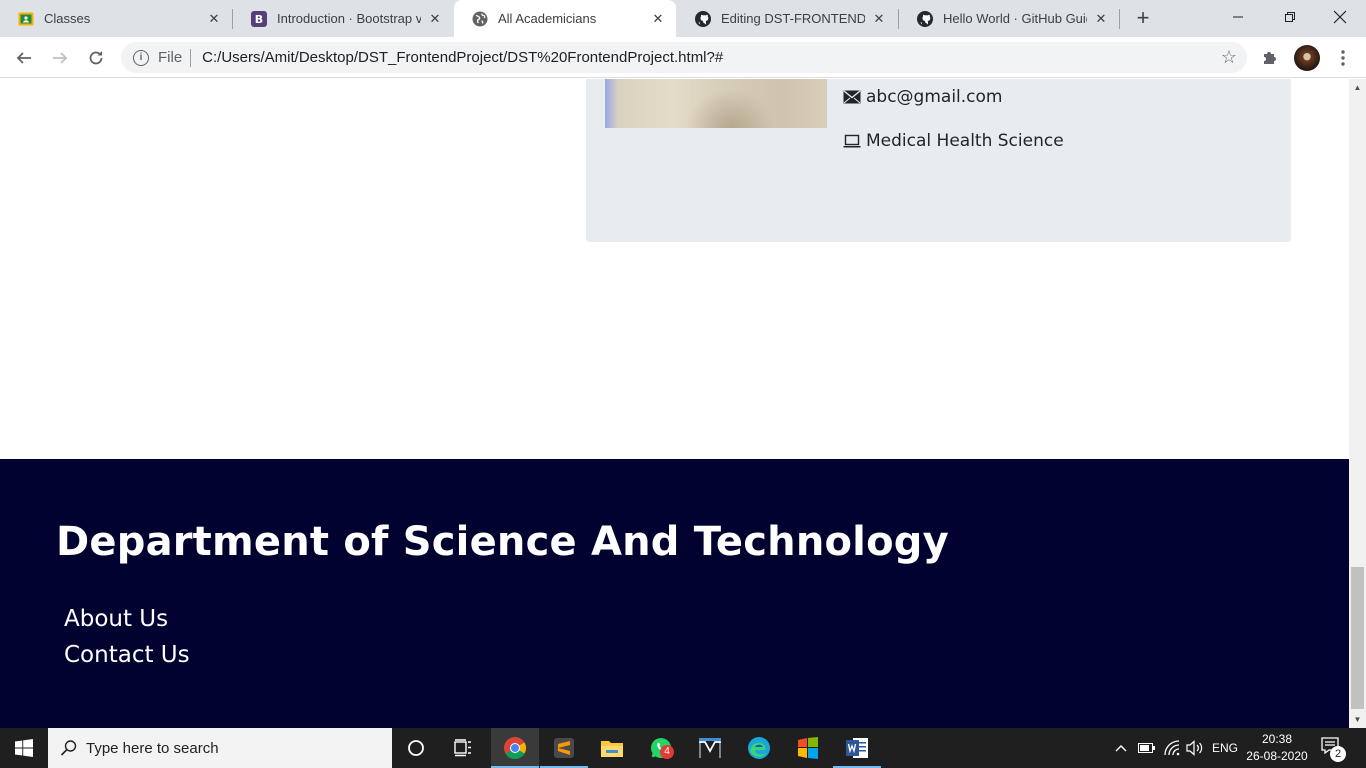 This screenshot has height=768, width=1366. I want to click on laptop-icon, so click(852, 141).